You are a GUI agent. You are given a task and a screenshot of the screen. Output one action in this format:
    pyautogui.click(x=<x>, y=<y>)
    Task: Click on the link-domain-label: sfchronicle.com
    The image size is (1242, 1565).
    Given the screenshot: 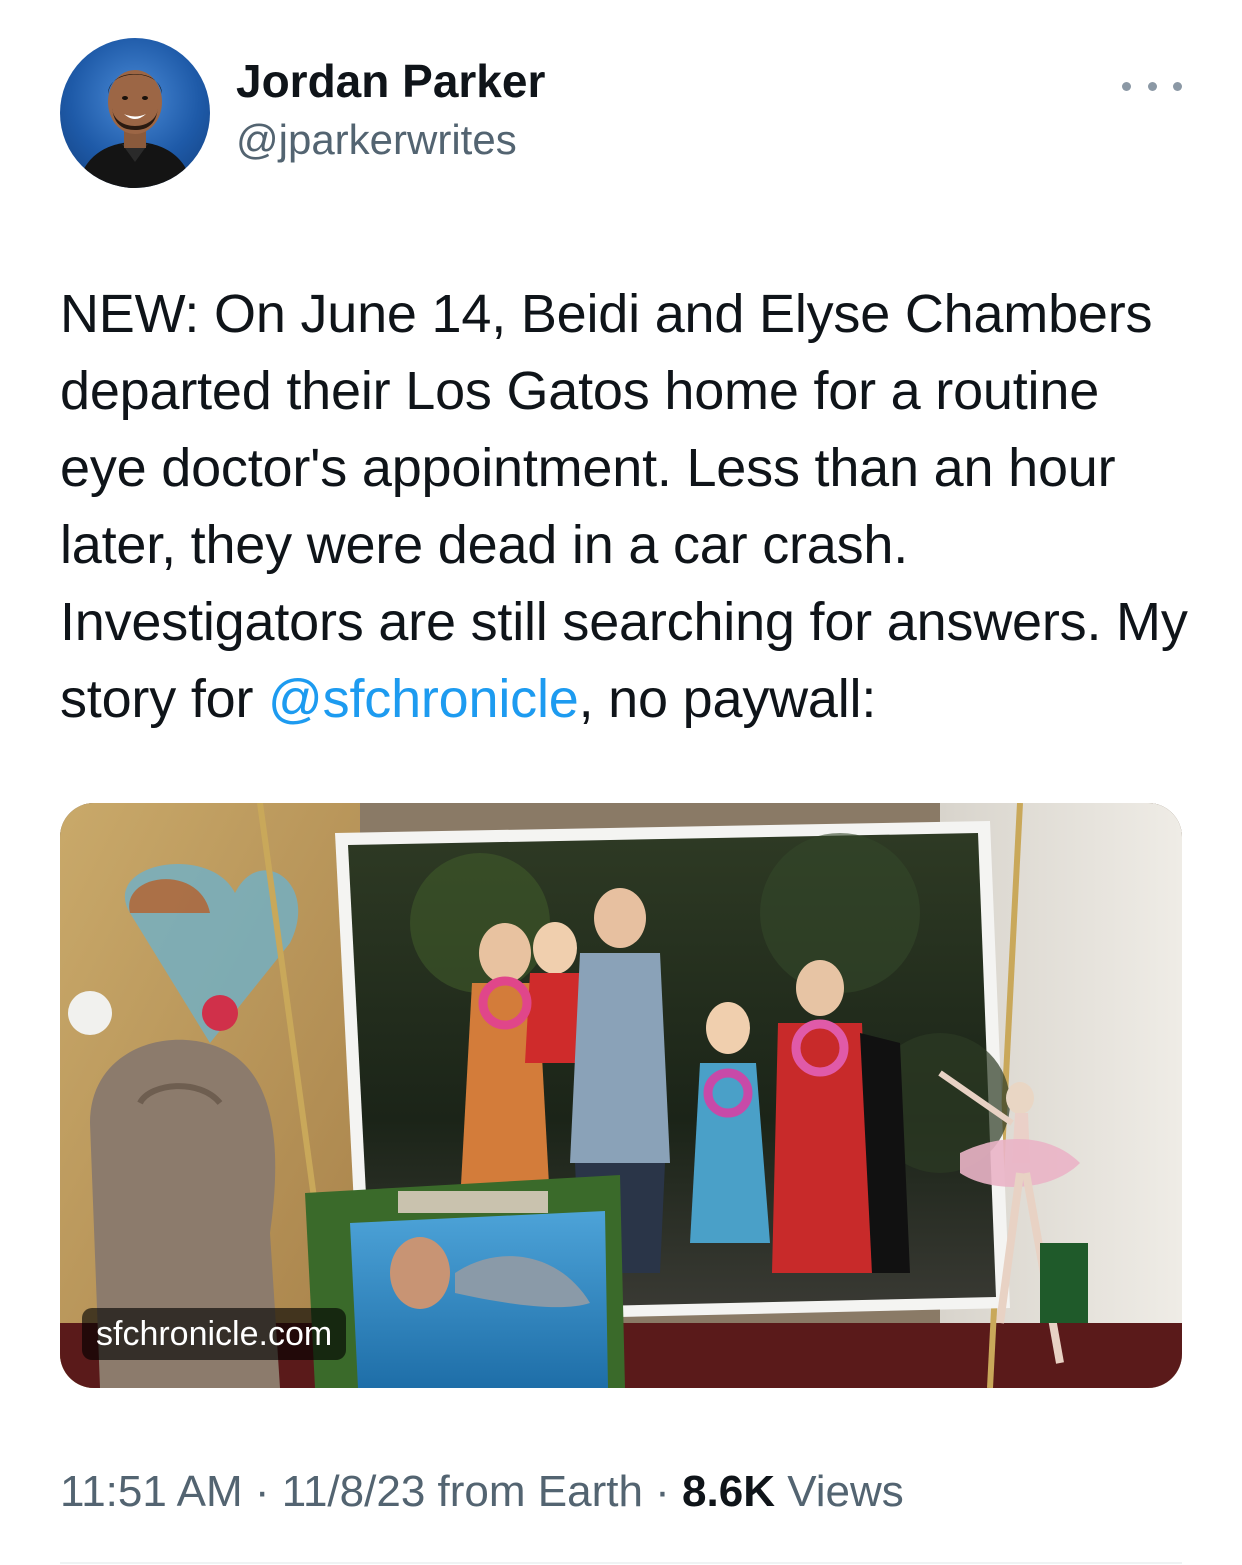 What is the action you would take?
    pyautogui.click(x=214, y=1334)
    